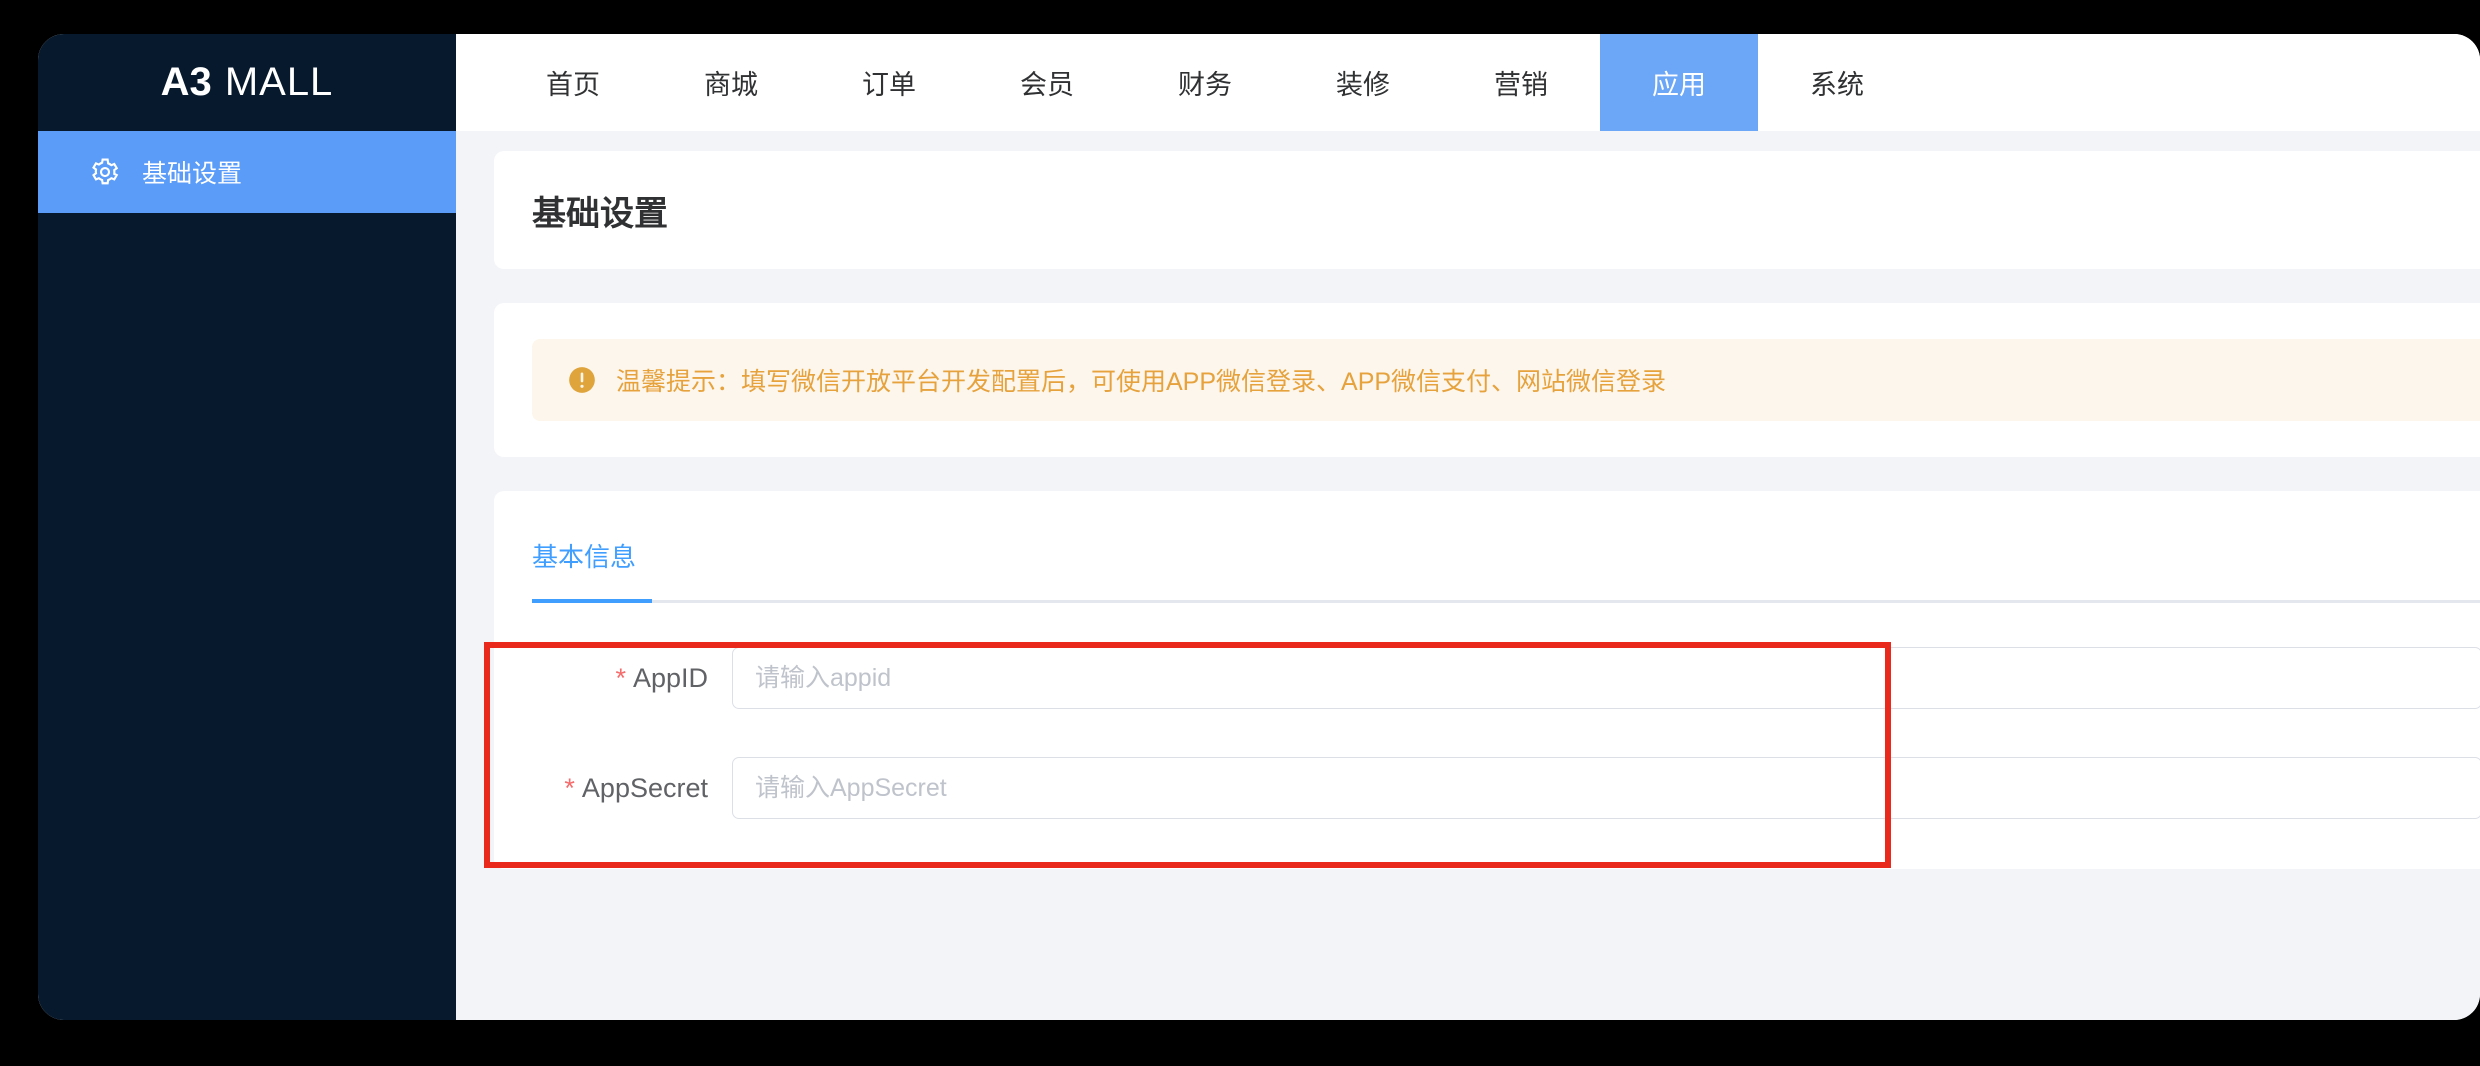 This screenshot has height=1066, width=2480. What do you see at coordinates (192, 174) in the screenshot?
I see `sidebar-item-label: 基础设置` at bounding box center [192, 174].